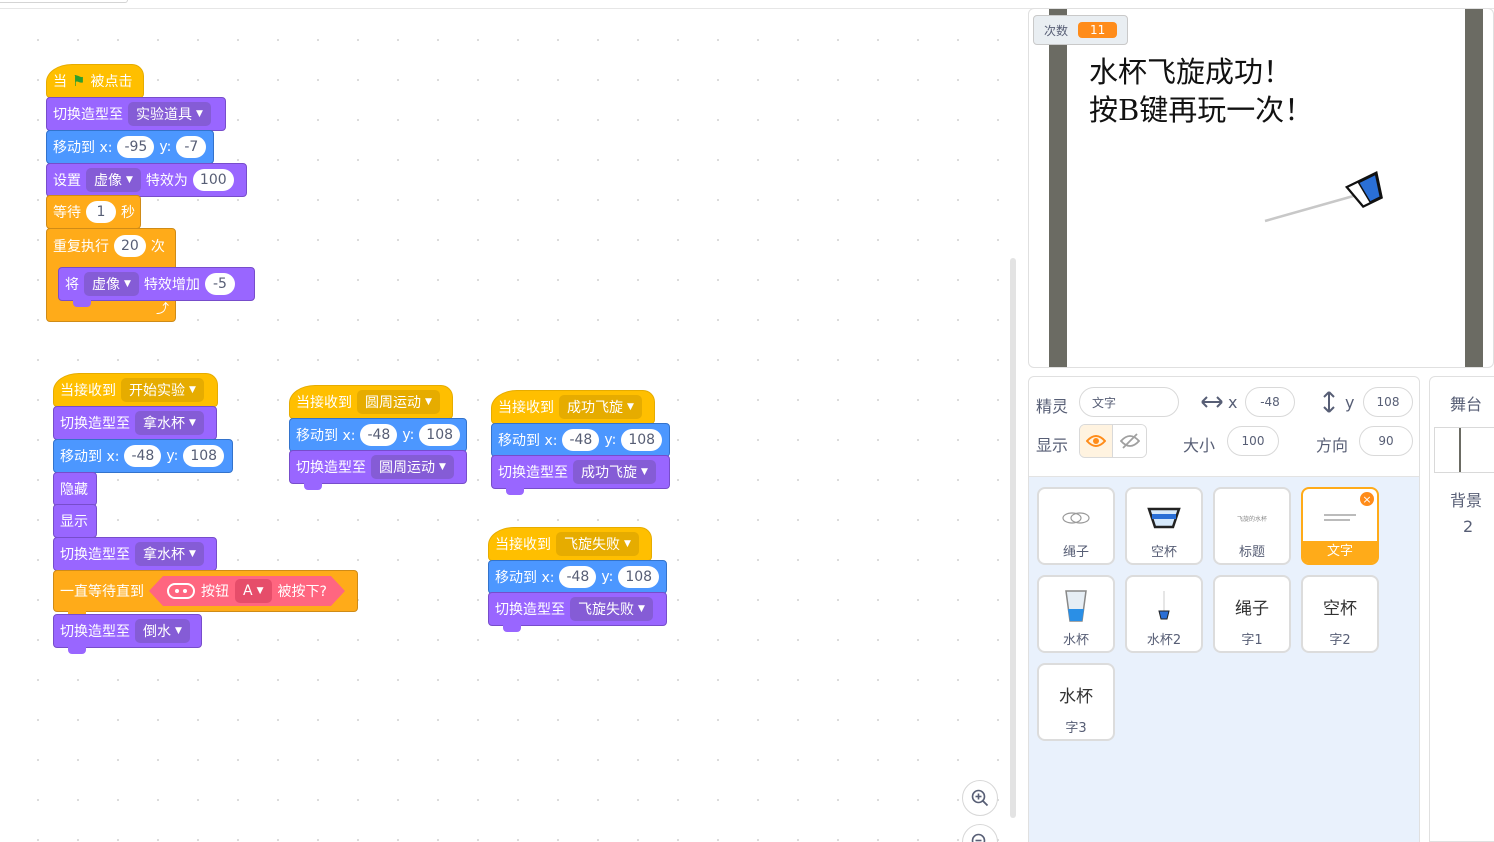 The image size is (1494, 842). Describe the element at coordinates (978, 837) in the screenshot. I see `zoom-out-icon` at that location.